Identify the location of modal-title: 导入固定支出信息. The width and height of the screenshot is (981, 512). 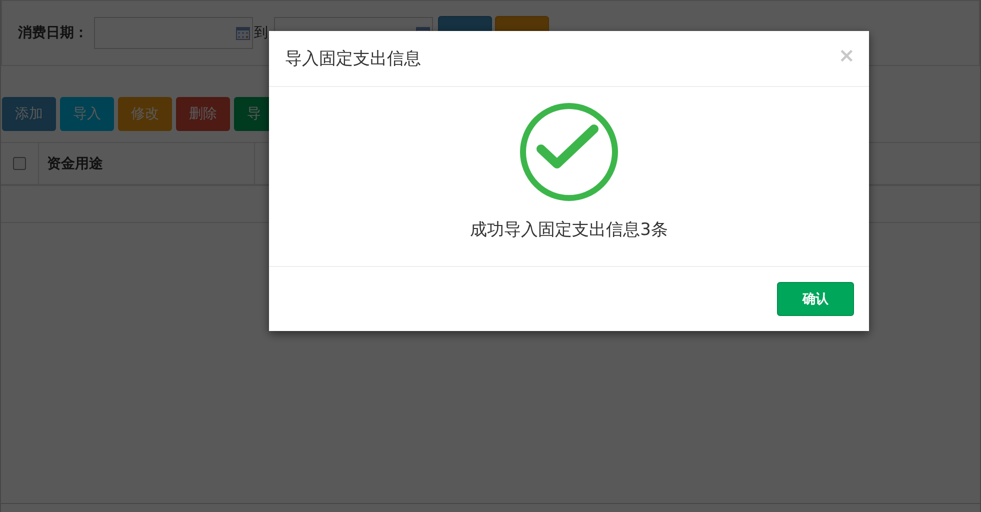
(353, 59).